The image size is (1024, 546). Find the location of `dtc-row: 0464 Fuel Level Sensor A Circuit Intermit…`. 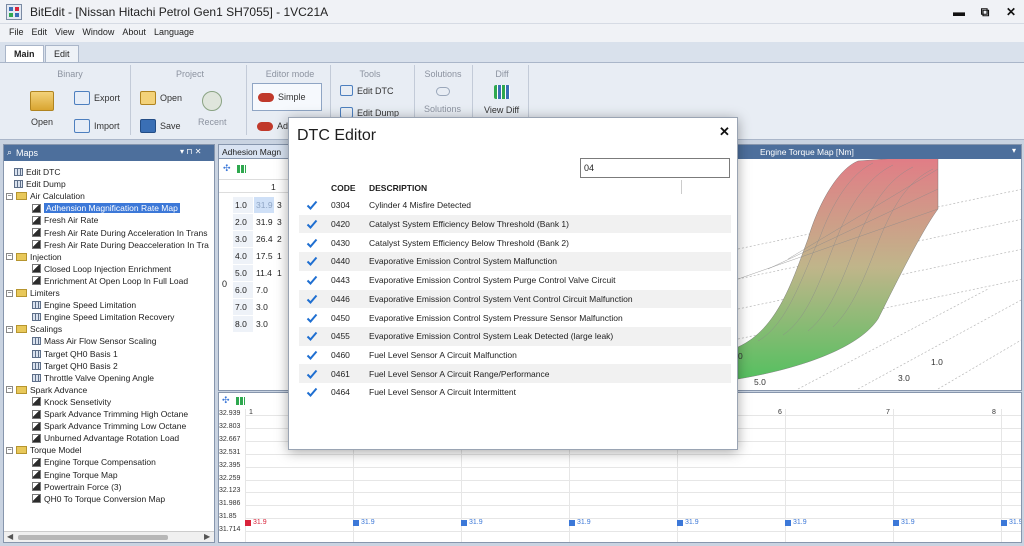

dtc-row: 0464 Fuel Level Sensor A Circuit Intermit… is located at coordinates (515, 392).